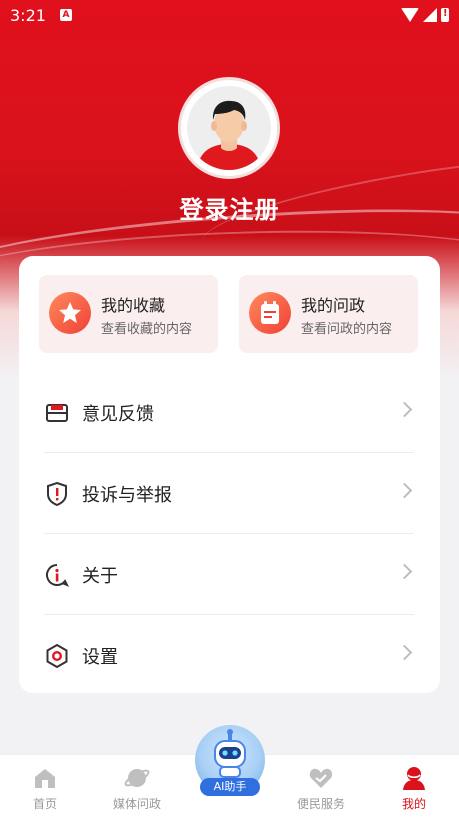 This screenshot has height=818, width=459. I want to click on menu-item-about: 关于, so click(229, 575).